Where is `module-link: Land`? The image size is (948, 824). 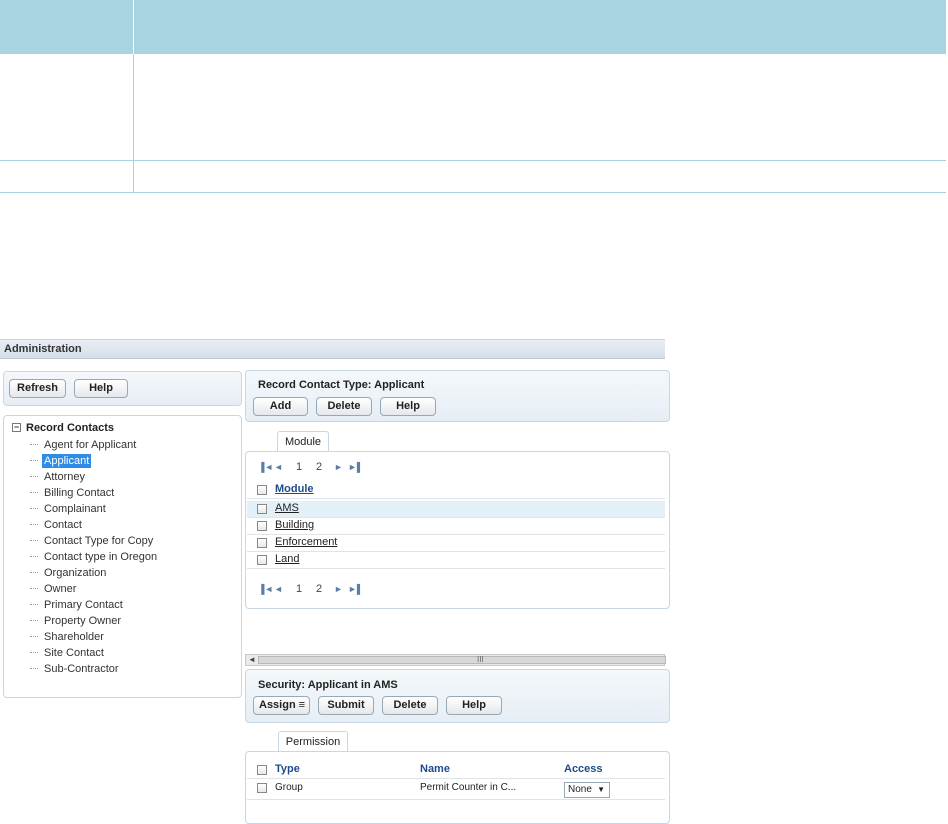 module-link: Land is located at coordinates (287, 559).